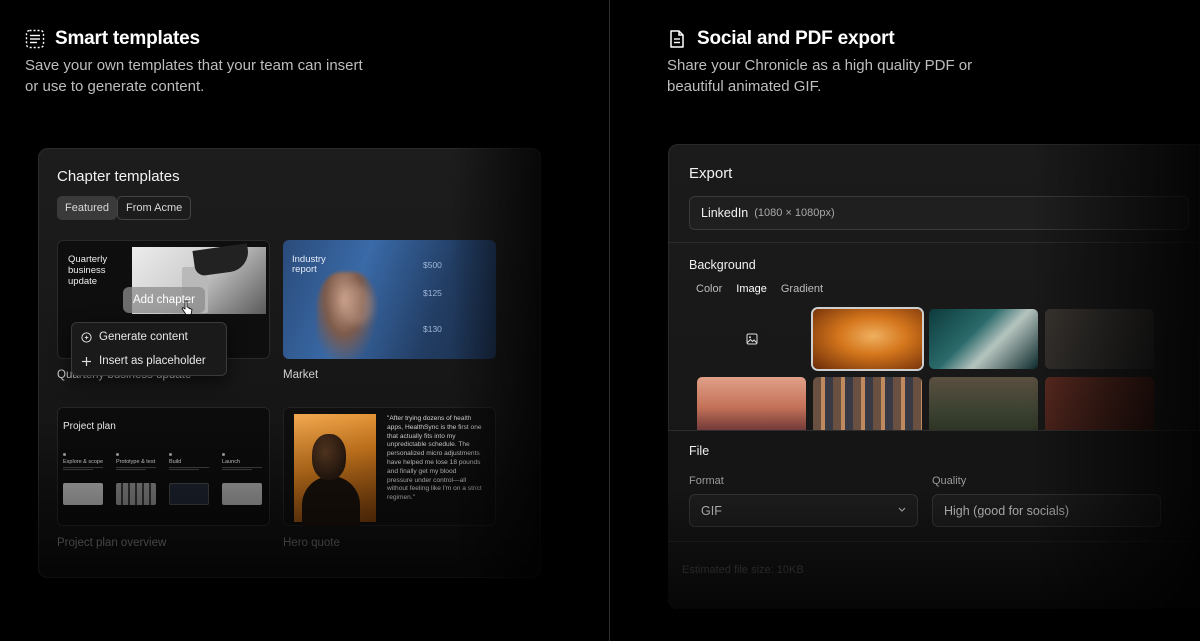 Image resolution: width=1200 pixels, height=641 pixels. What do you see at coordinates (796, 38) in the screenshot?
I see `export-heading: Social and PDF export` at bounding box center [796, 38].